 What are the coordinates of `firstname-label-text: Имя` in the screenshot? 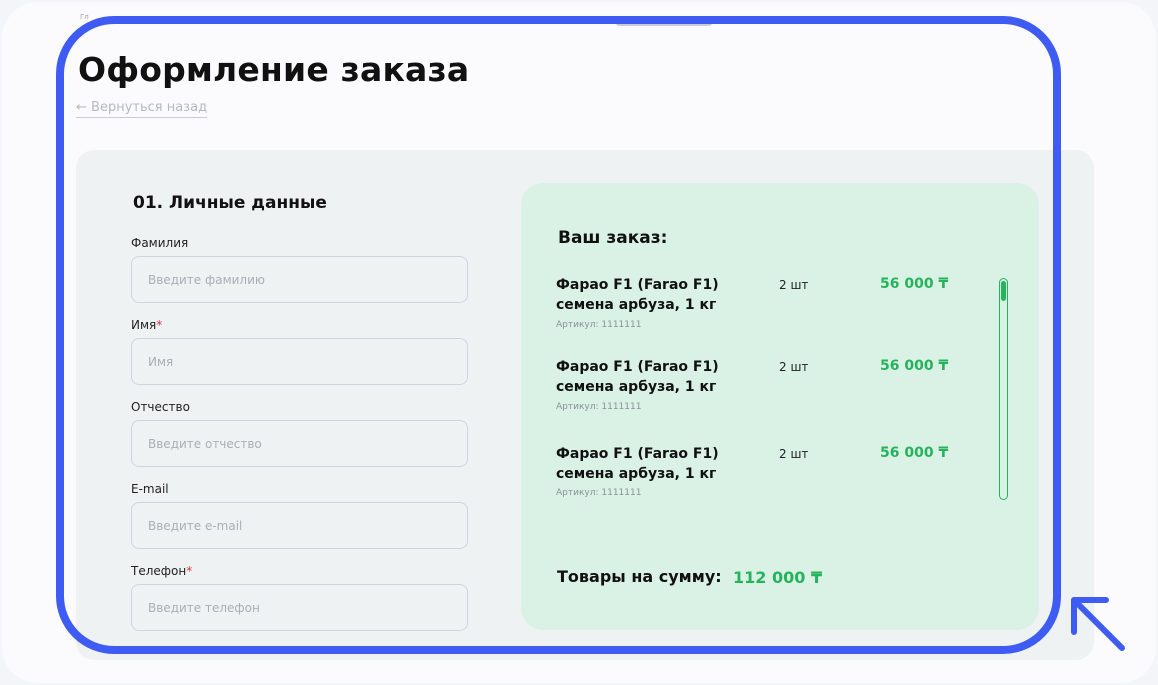 It's located at (144, 325).